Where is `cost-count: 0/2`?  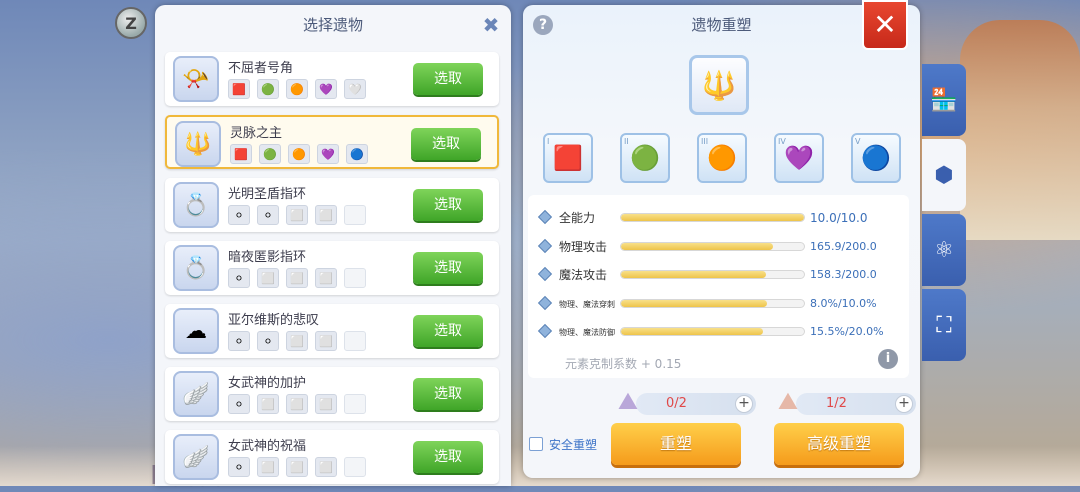
cost-count: 0/2 is located at coordinates (676, 403).